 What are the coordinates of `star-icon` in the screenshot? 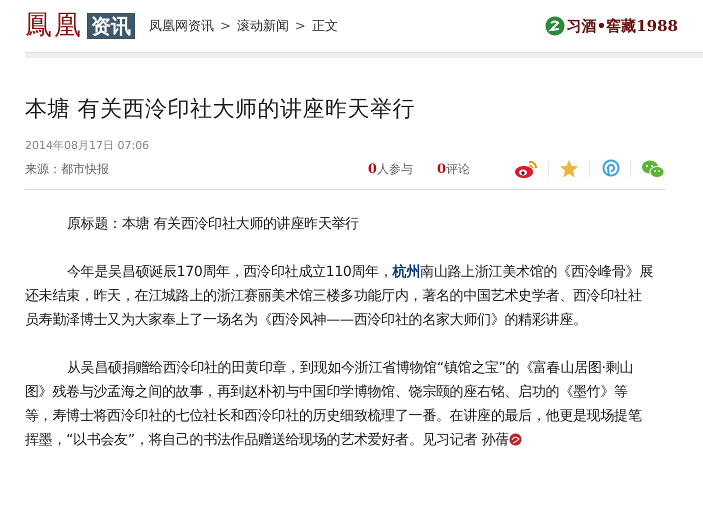 It's located at (569, 169).